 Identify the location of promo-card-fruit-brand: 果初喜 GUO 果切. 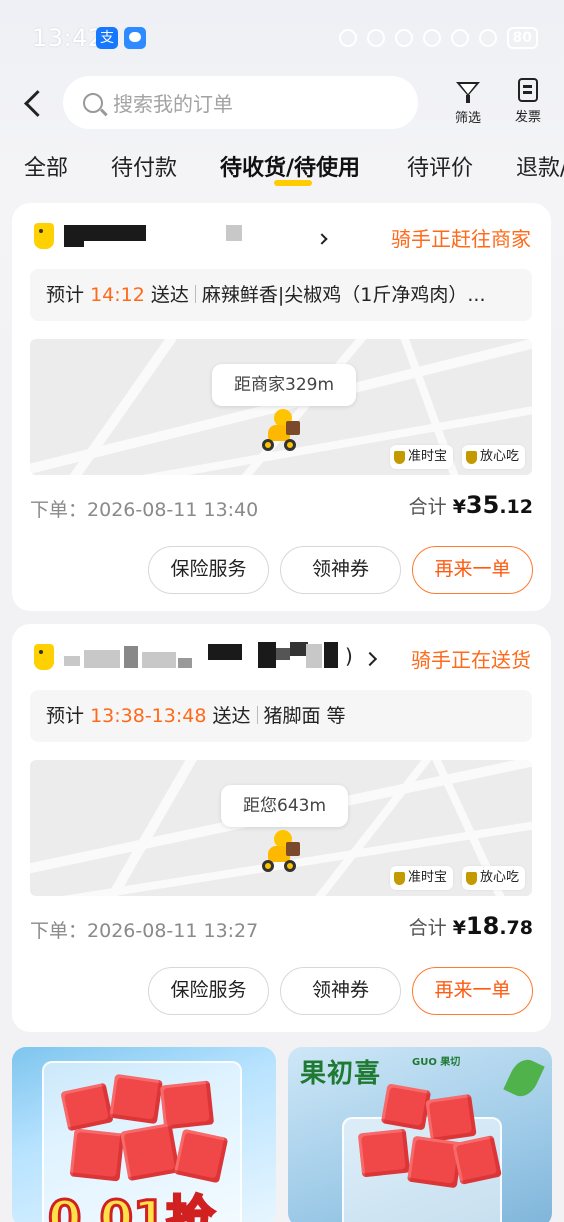
(420, 1134).